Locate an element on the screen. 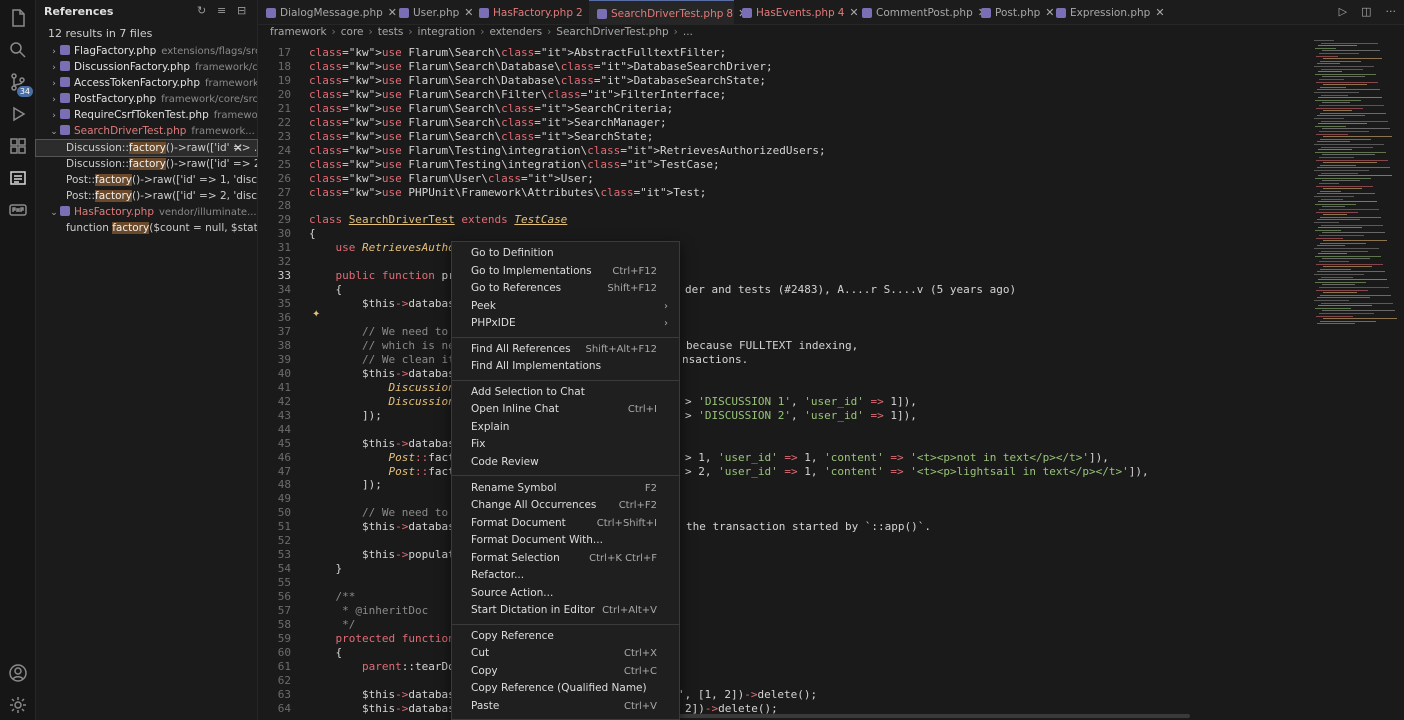  tab-post-php: Post.php ✕ is located at coordinates (1014, 12).